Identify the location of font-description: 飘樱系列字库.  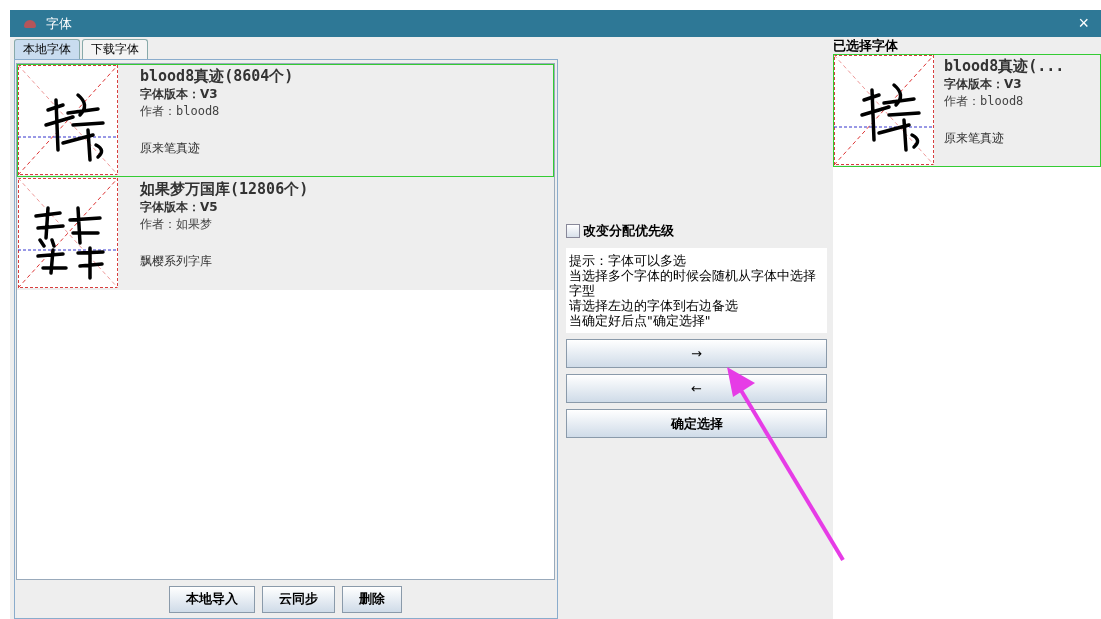
(176, 261).